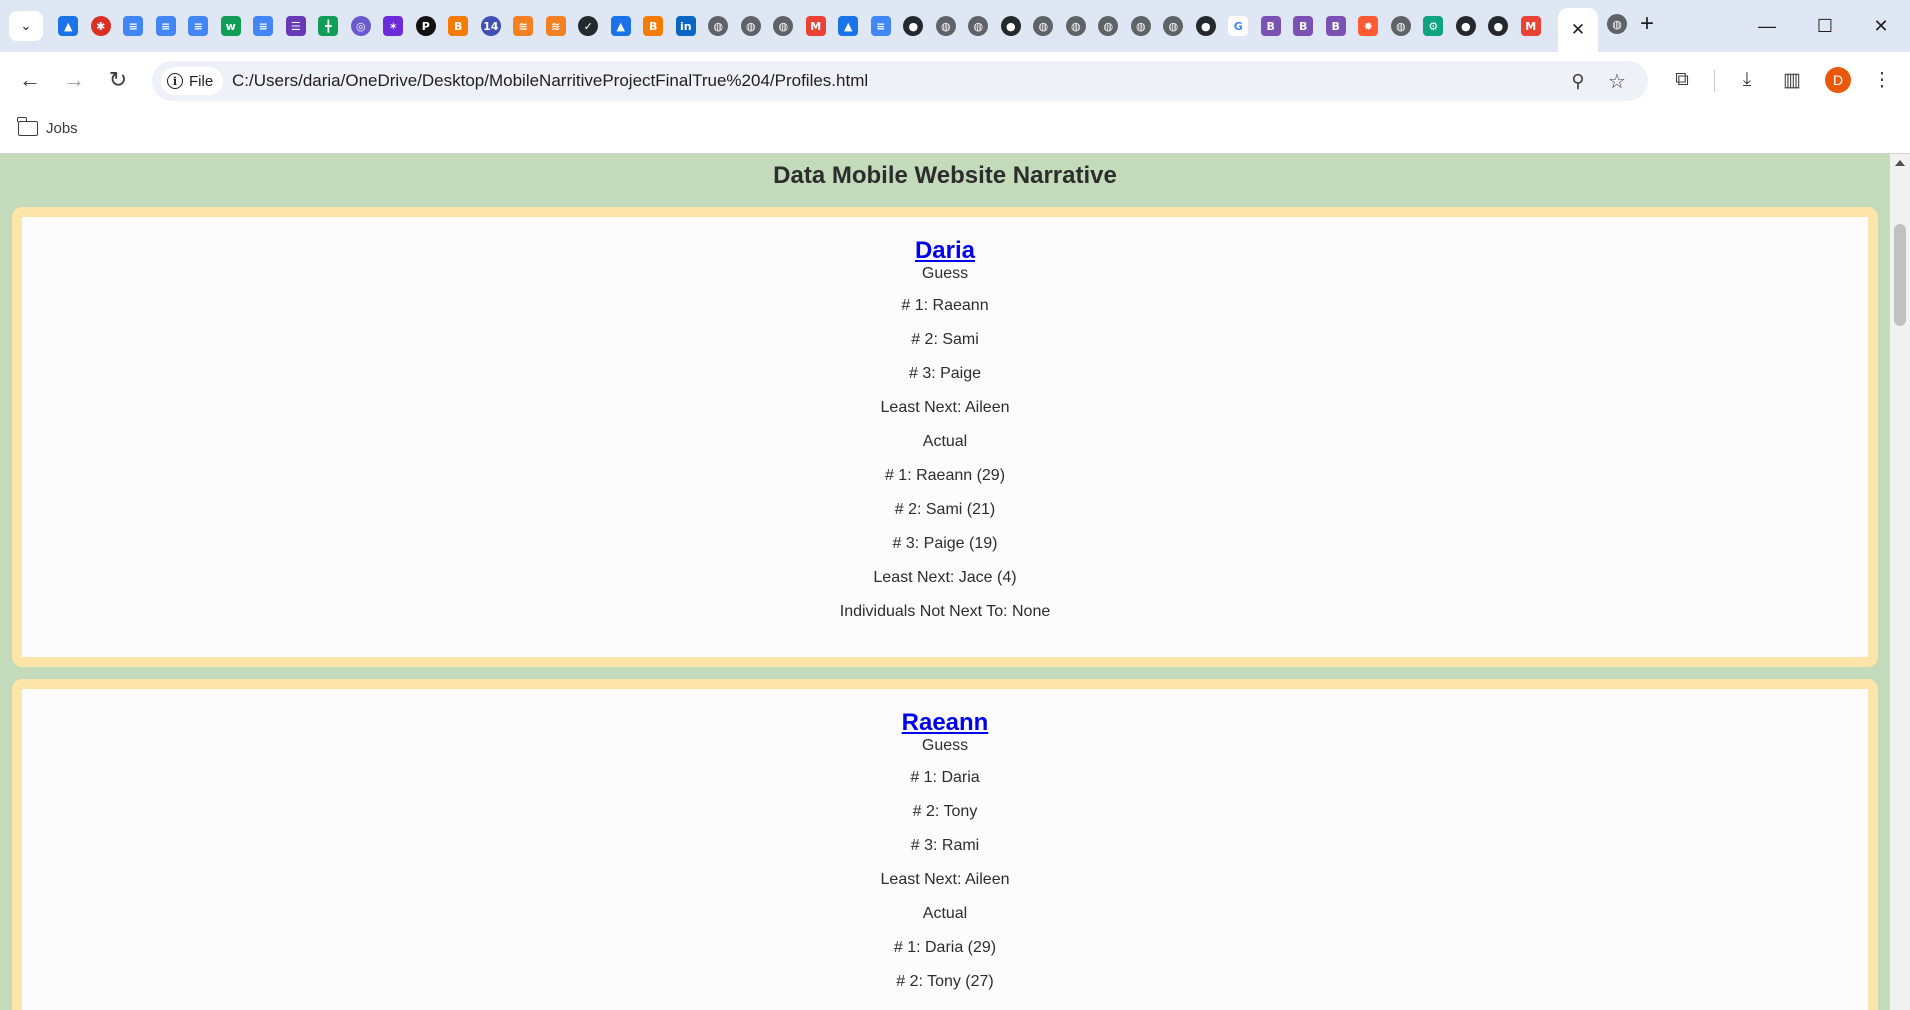 This screenshot has width=1910, height=1010. Describe the element at coordinates (1578, 81) in the screenshot. I see `zoom-icon: ⚲` at that location.